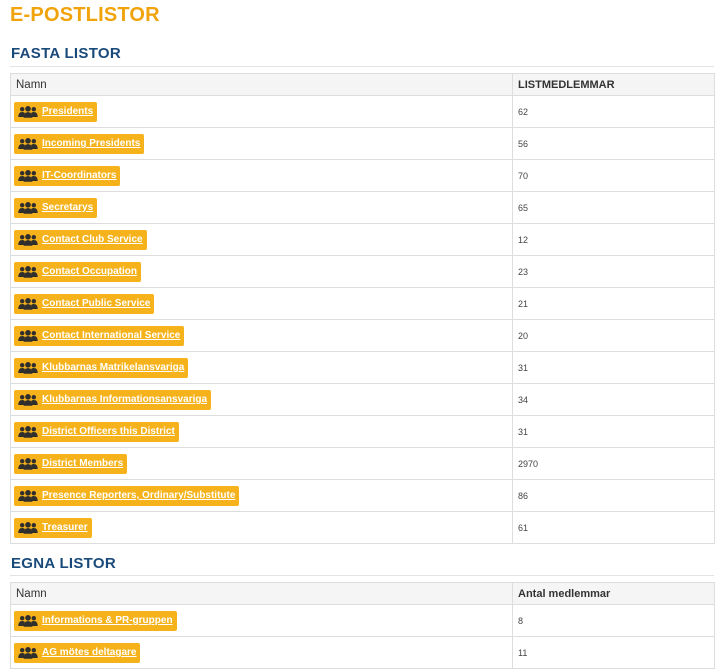  Describe the element at coordinates (261, 207) in the screenshot. I see `list-name-cell: Secretarys` at that location.